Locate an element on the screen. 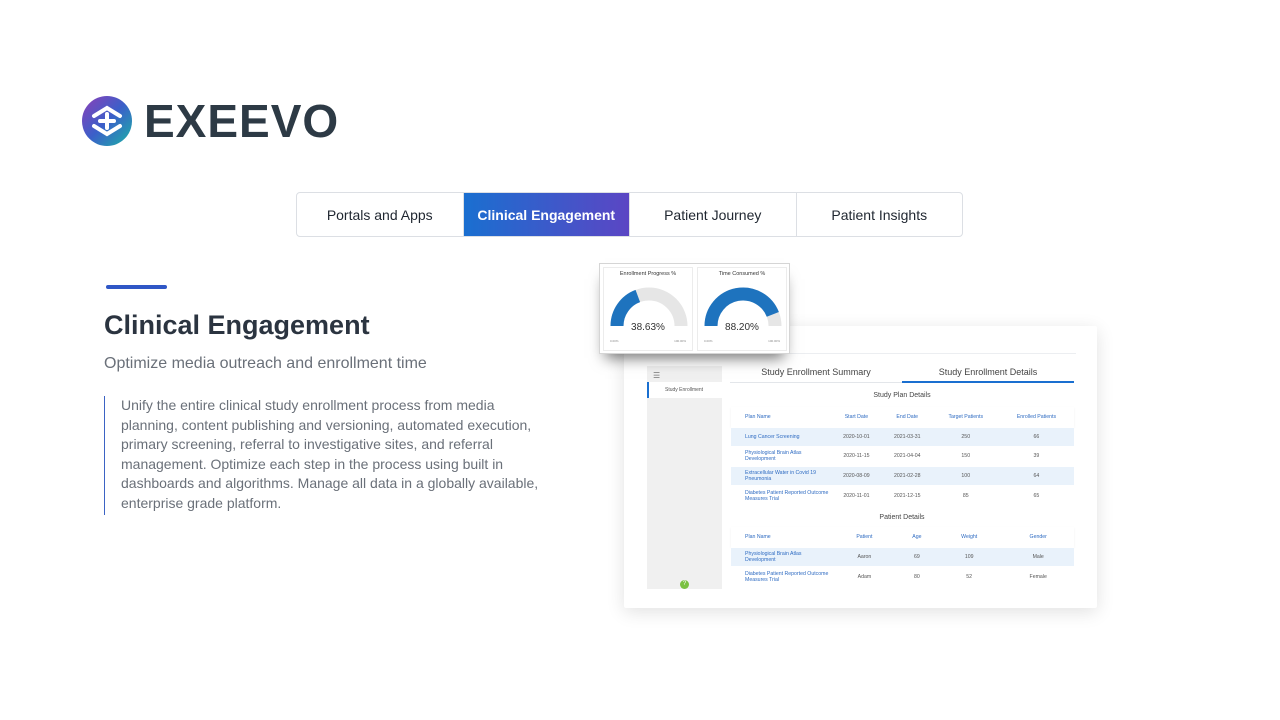  cell-weight: 52 is located at coordinates (969, 576).